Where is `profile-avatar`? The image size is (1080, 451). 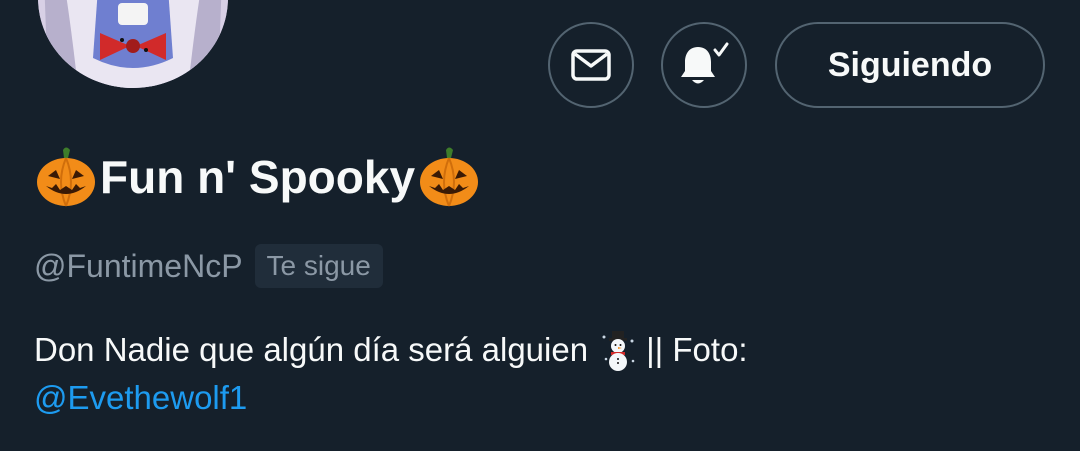 profile-avatar is located at coordinates (133, 44).